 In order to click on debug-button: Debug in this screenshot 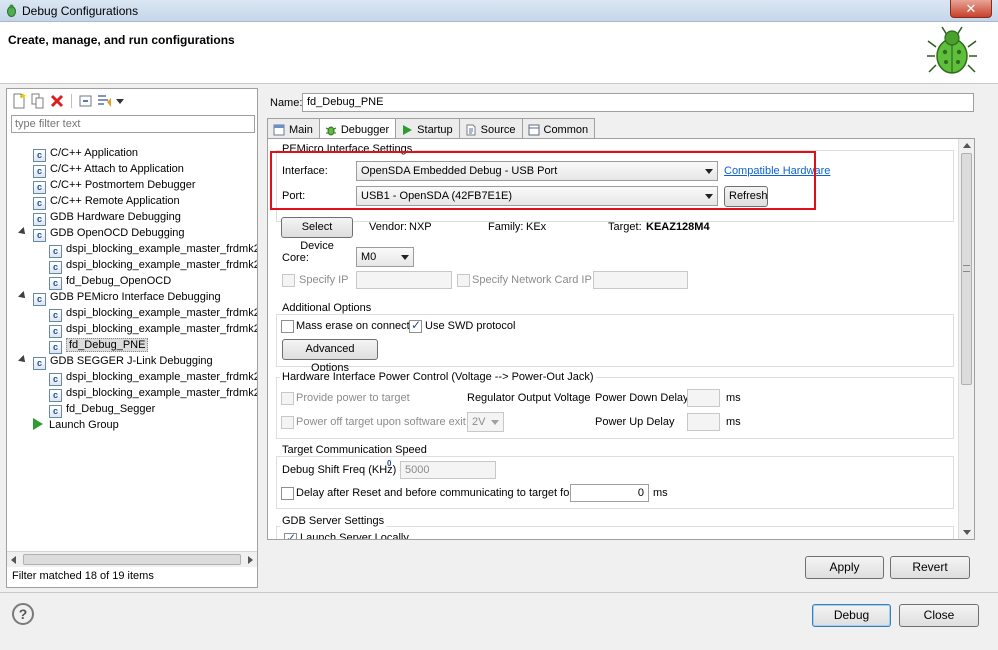, I will do `click(851, 615)`.